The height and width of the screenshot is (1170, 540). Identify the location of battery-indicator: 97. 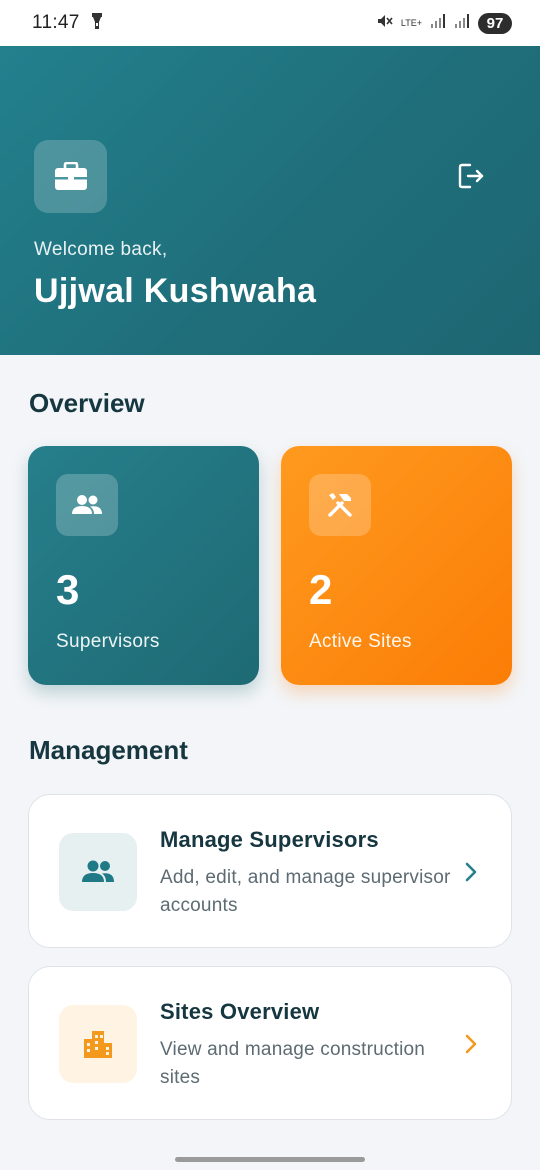
(495, 23).